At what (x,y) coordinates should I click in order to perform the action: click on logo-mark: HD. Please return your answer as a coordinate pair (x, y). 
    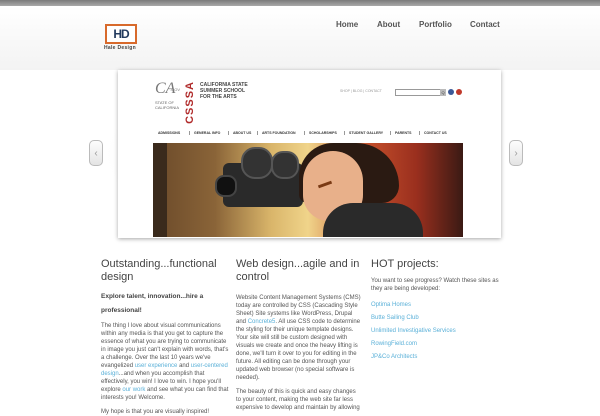
    Looking at the image, I should click on (121, 34).